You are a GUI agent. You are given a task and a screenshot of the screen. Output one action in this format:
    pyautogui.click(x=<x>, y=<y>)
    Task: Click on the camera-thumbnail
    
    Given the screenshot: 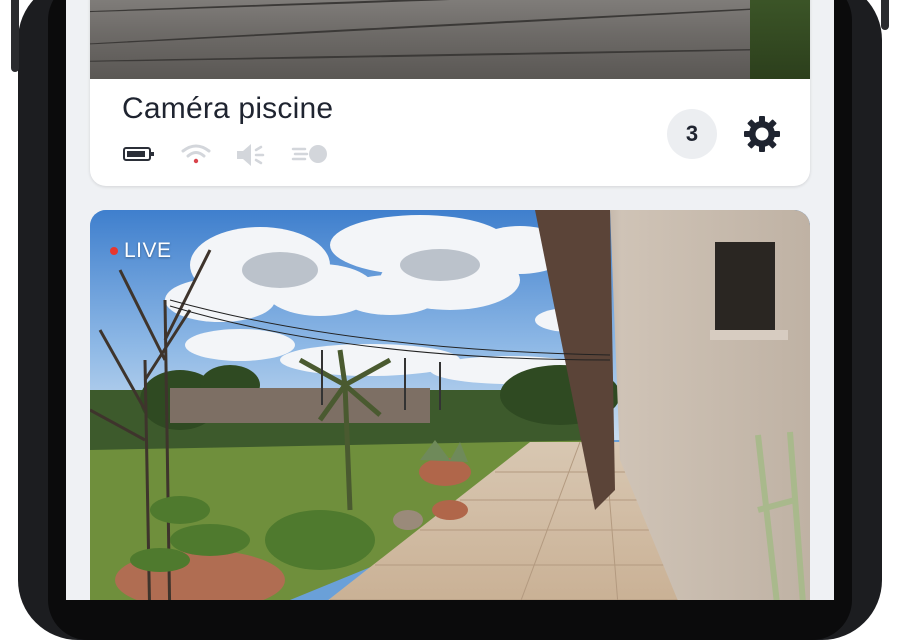 What is the action you would take?
    pyautogui.click(x=450, y=39)
    